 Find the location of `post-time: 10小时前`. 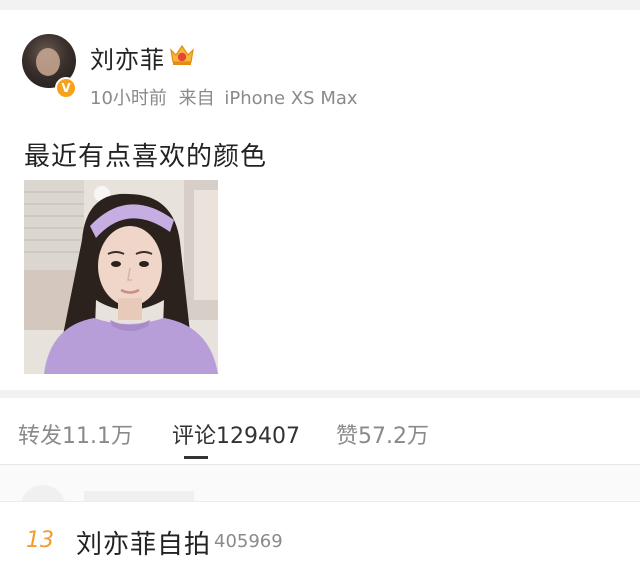

post-time: 10小时前 is located at coordinates (128, 98).